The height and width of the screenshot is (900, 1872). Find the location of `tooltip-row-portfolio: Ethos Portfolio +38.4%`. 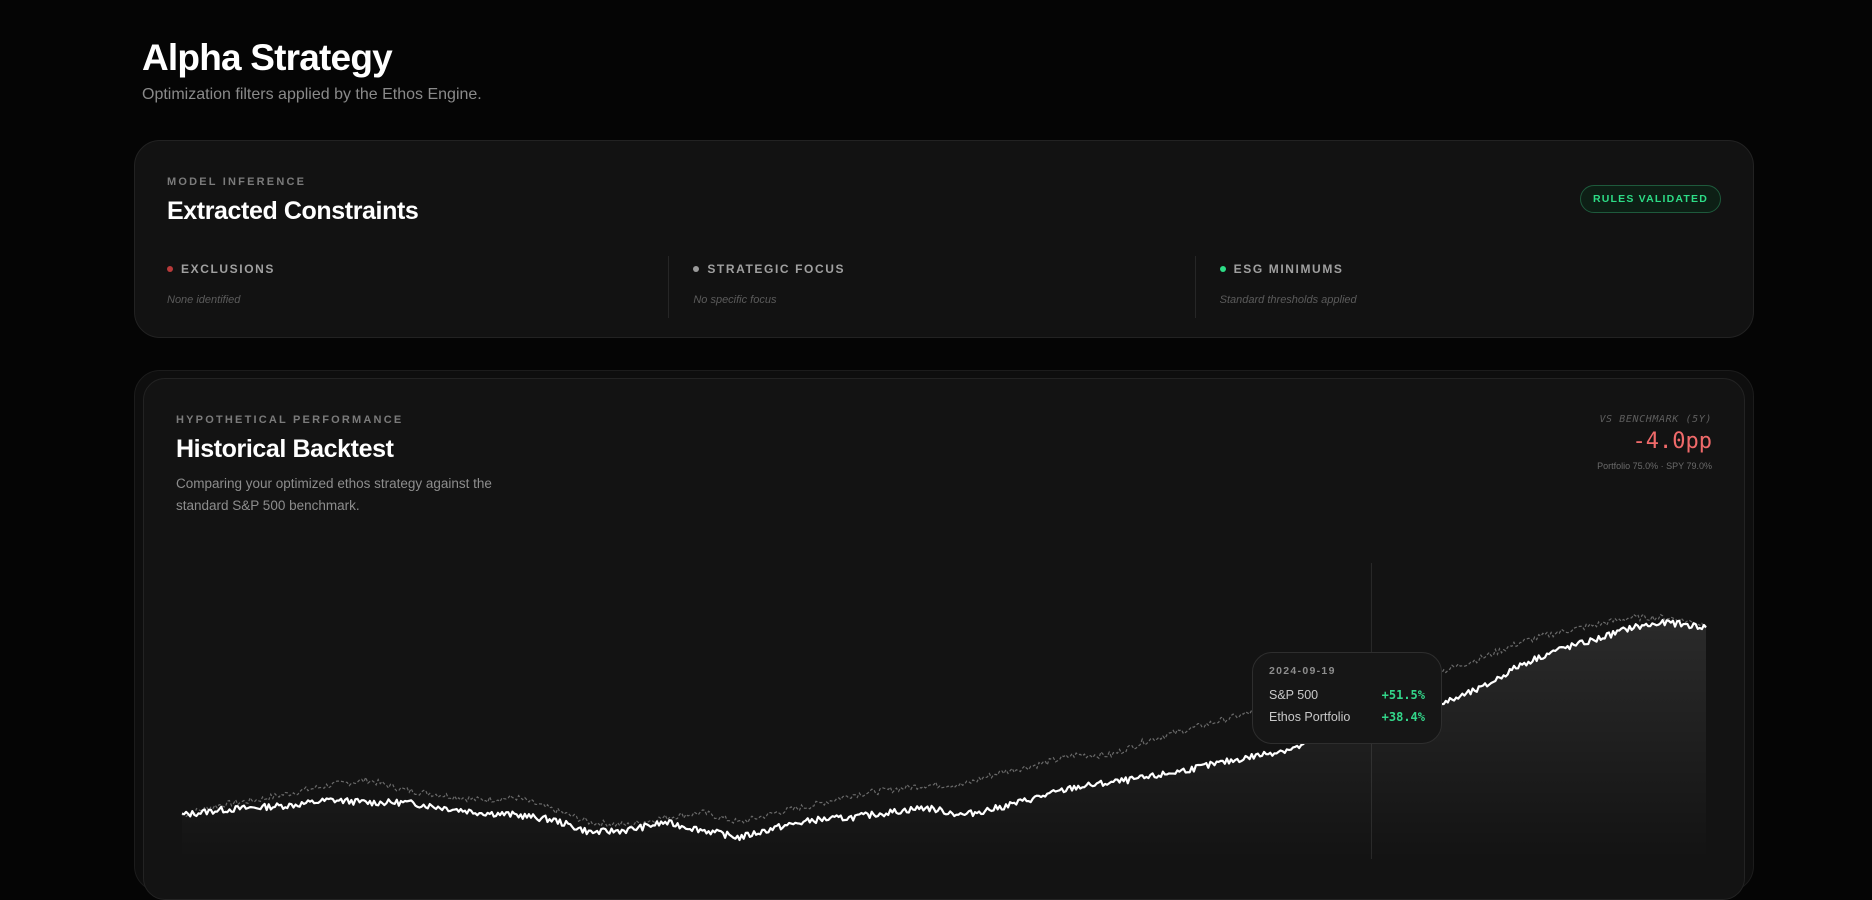

tooltip-row-portfolio: Ethos Portfolio +38.4% is located at coordinates (1347, 717).